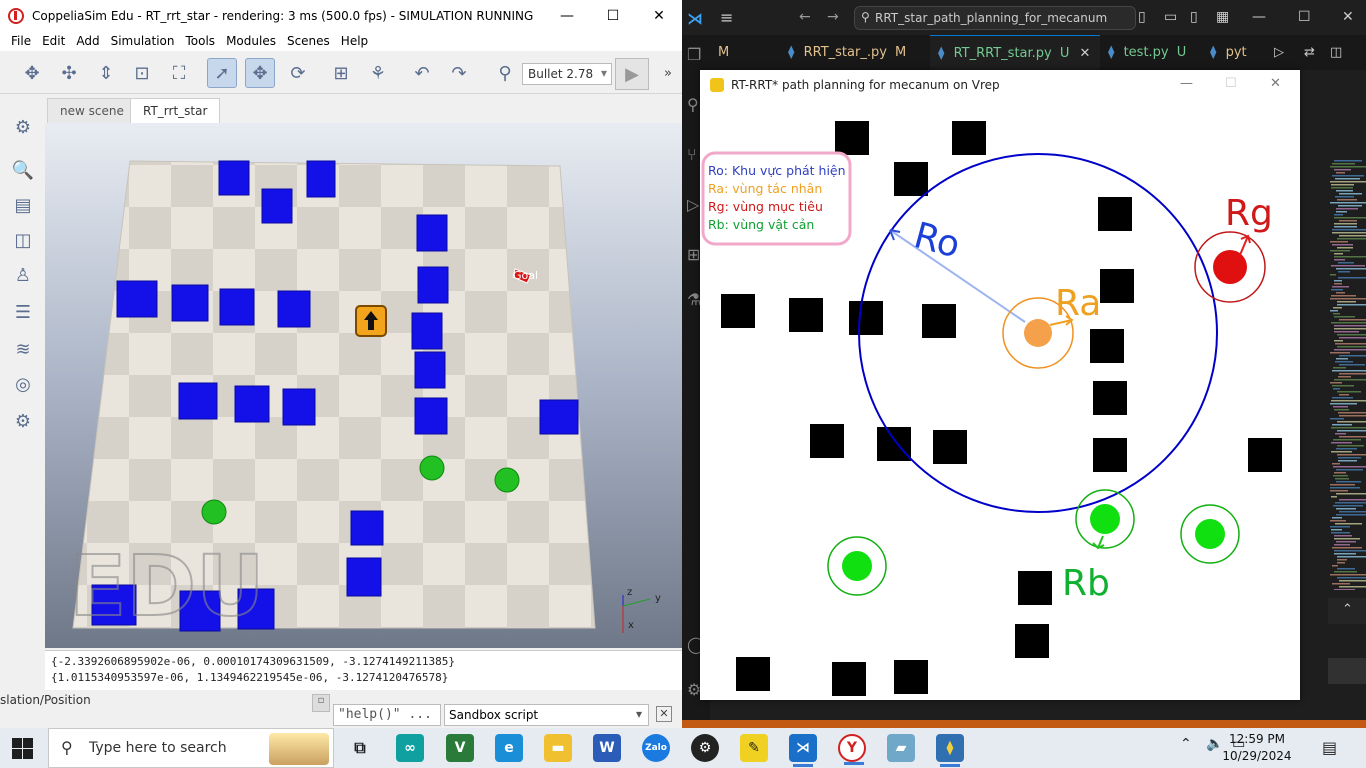  I want to click on transfer-dna-icon: ⚘, so click(378, 73).